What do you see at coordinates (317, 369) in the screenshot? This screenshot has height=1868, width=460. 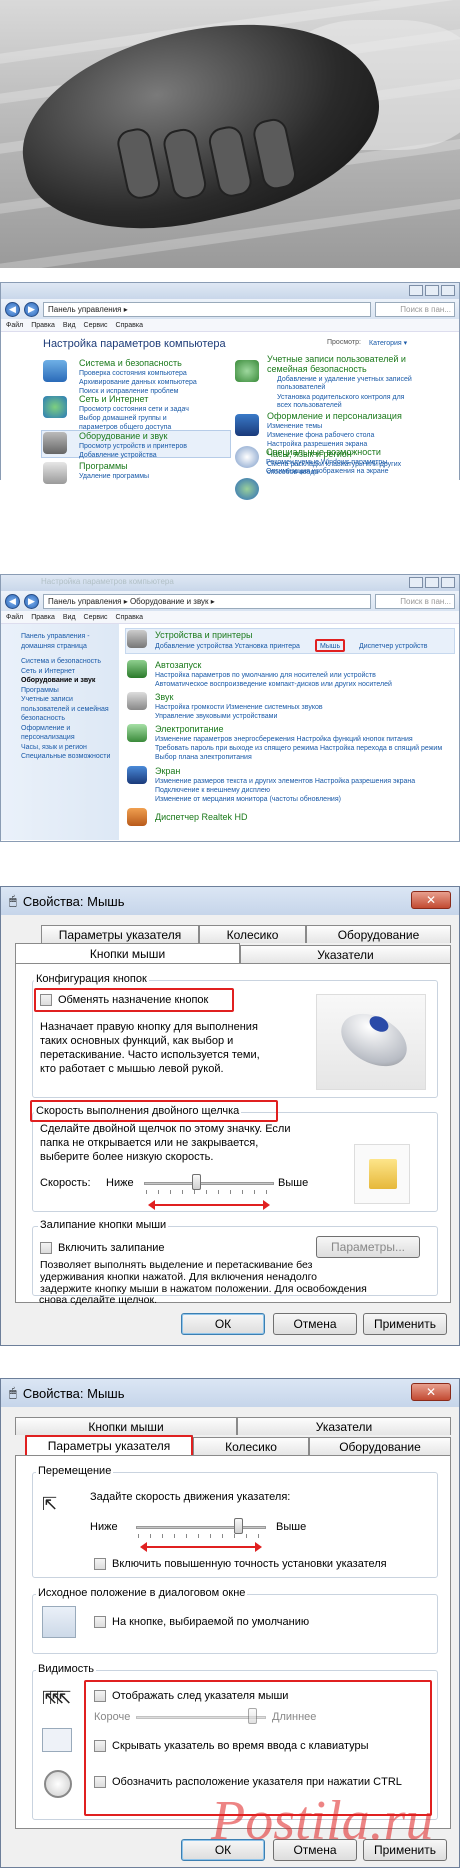 I see `category-accounts-line2: семейная безопасность` at bounding box center [317, 369].